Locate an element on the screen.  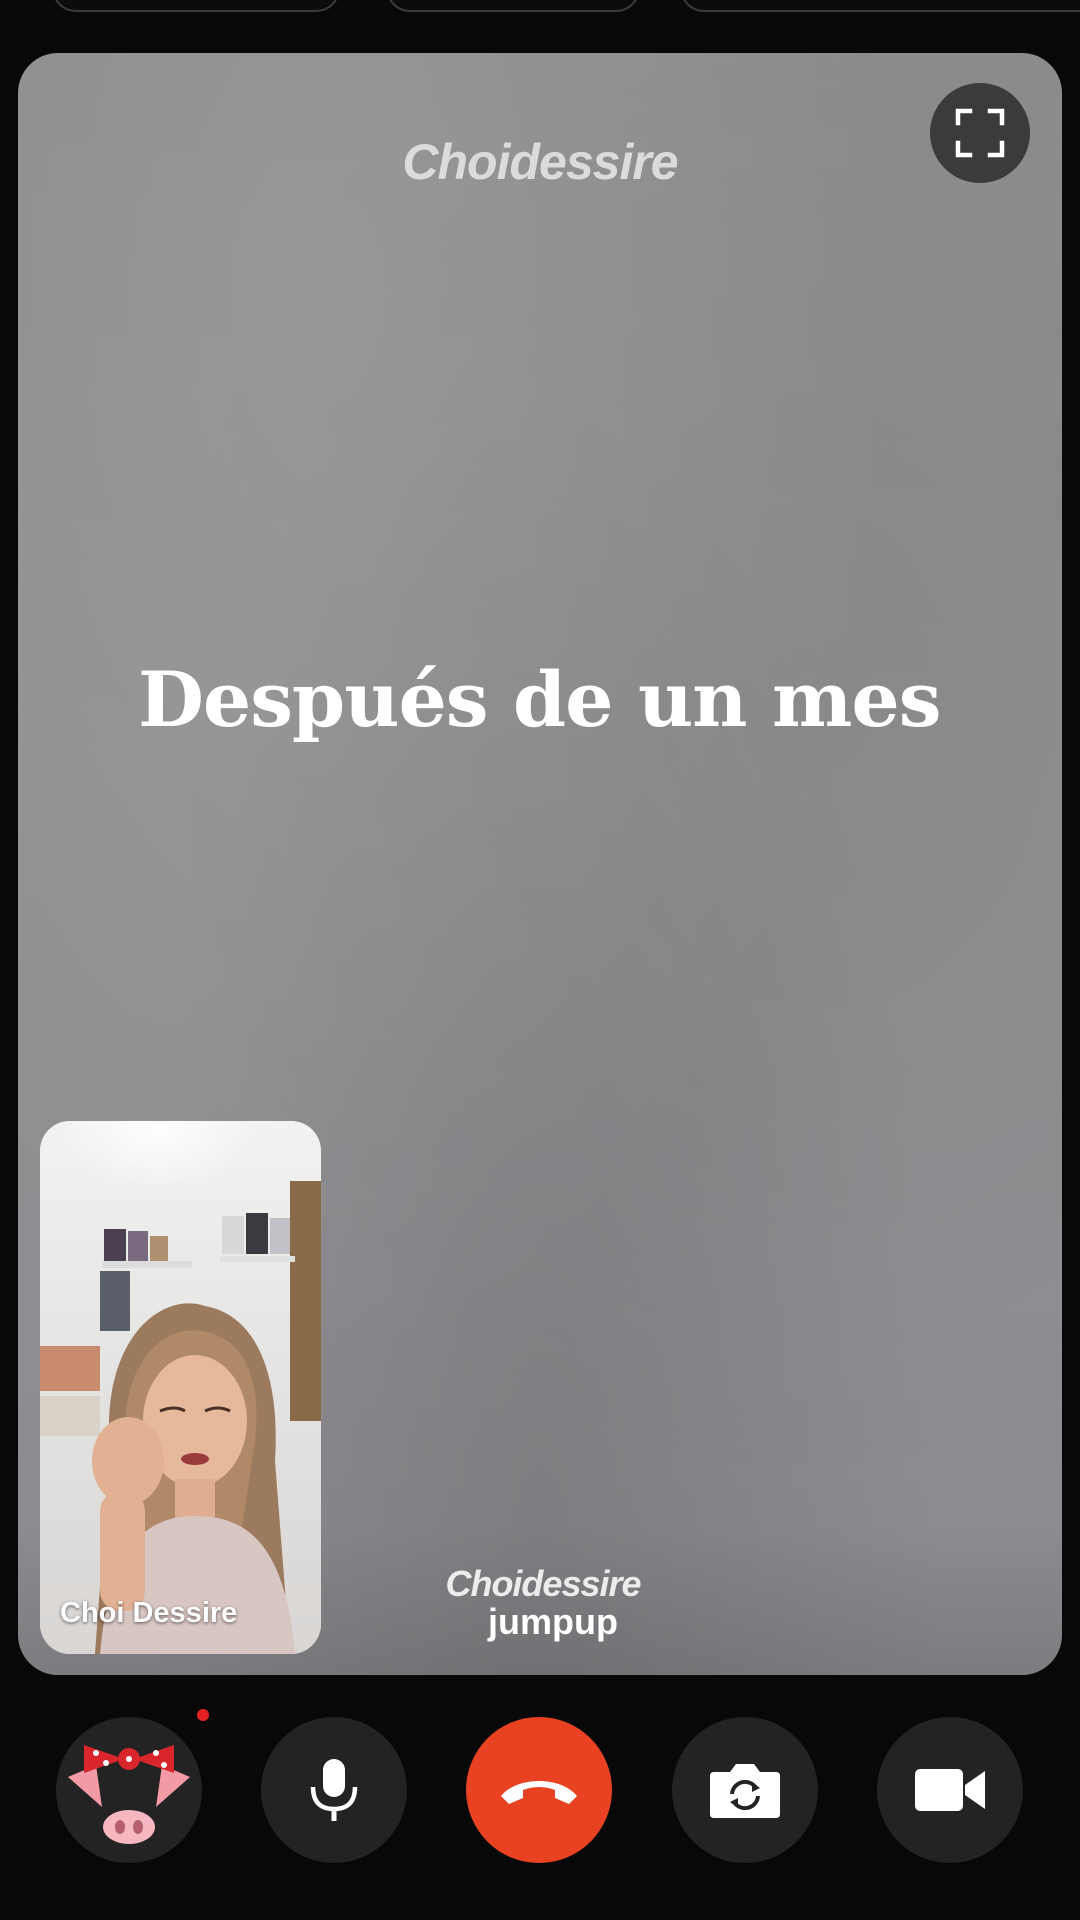
fullscreen-icon is located at coordinates (980, 133).